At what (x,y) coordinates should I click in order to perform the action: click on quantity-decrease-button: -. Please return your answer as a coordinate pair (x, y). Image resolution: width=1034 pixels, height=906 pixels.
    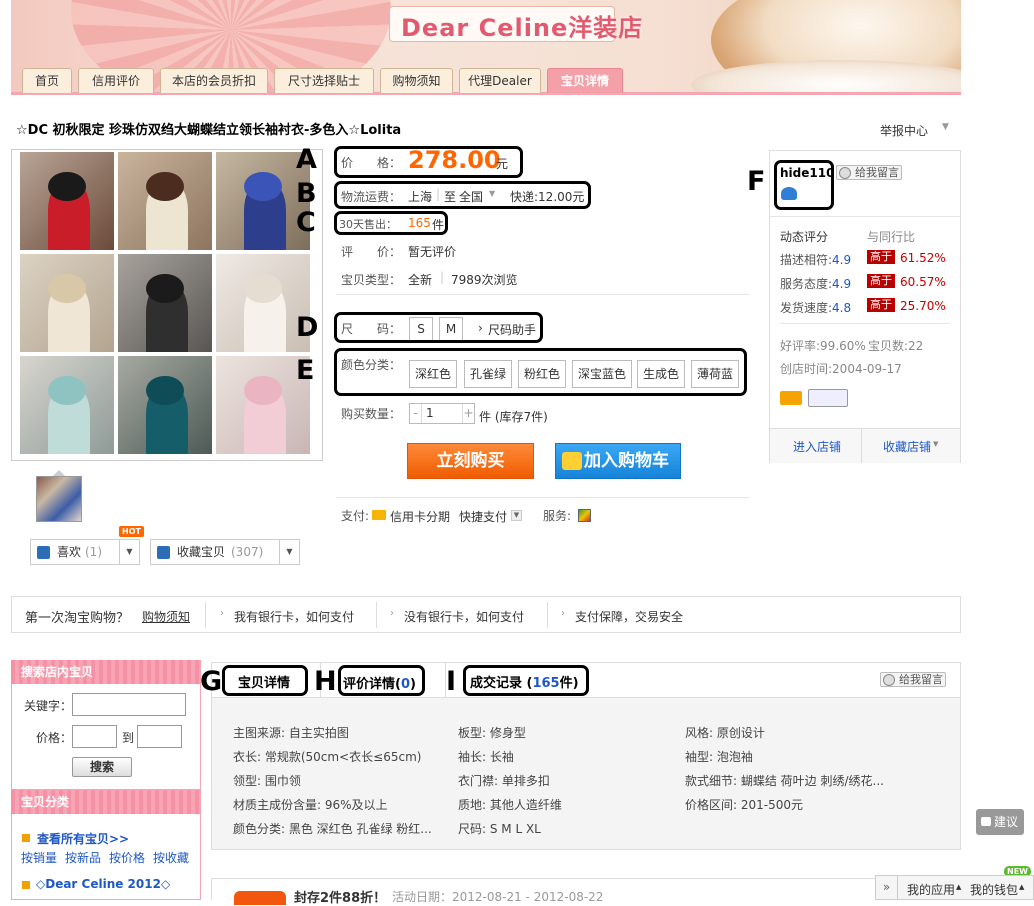
    Looking at the image, I should click on (416, 413).